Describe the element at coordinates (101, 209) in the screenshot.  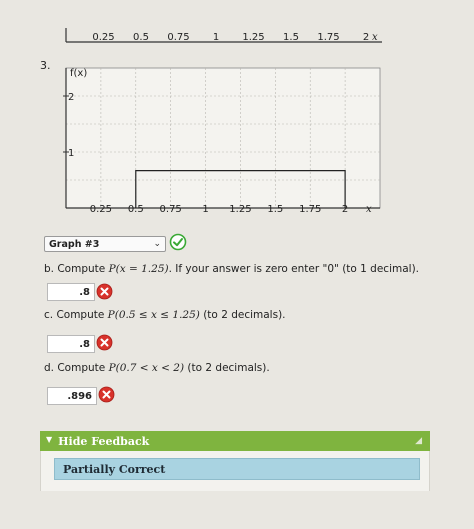
I see `x-tick-label: 0.25` at that location.